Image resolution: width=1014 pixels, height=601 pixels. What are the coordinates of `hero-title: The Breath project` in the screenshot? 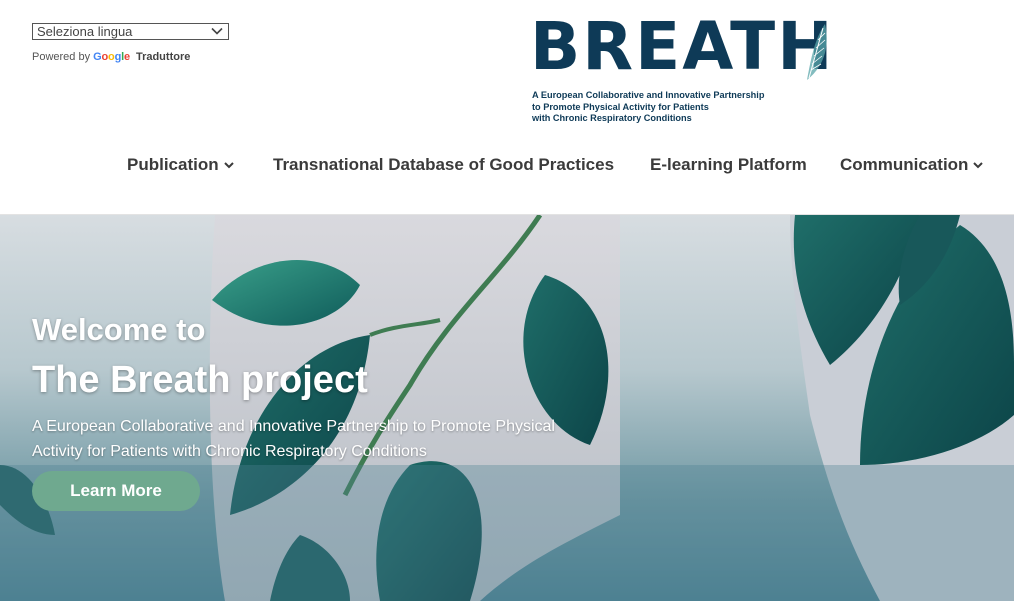 It's located at (200, 380).